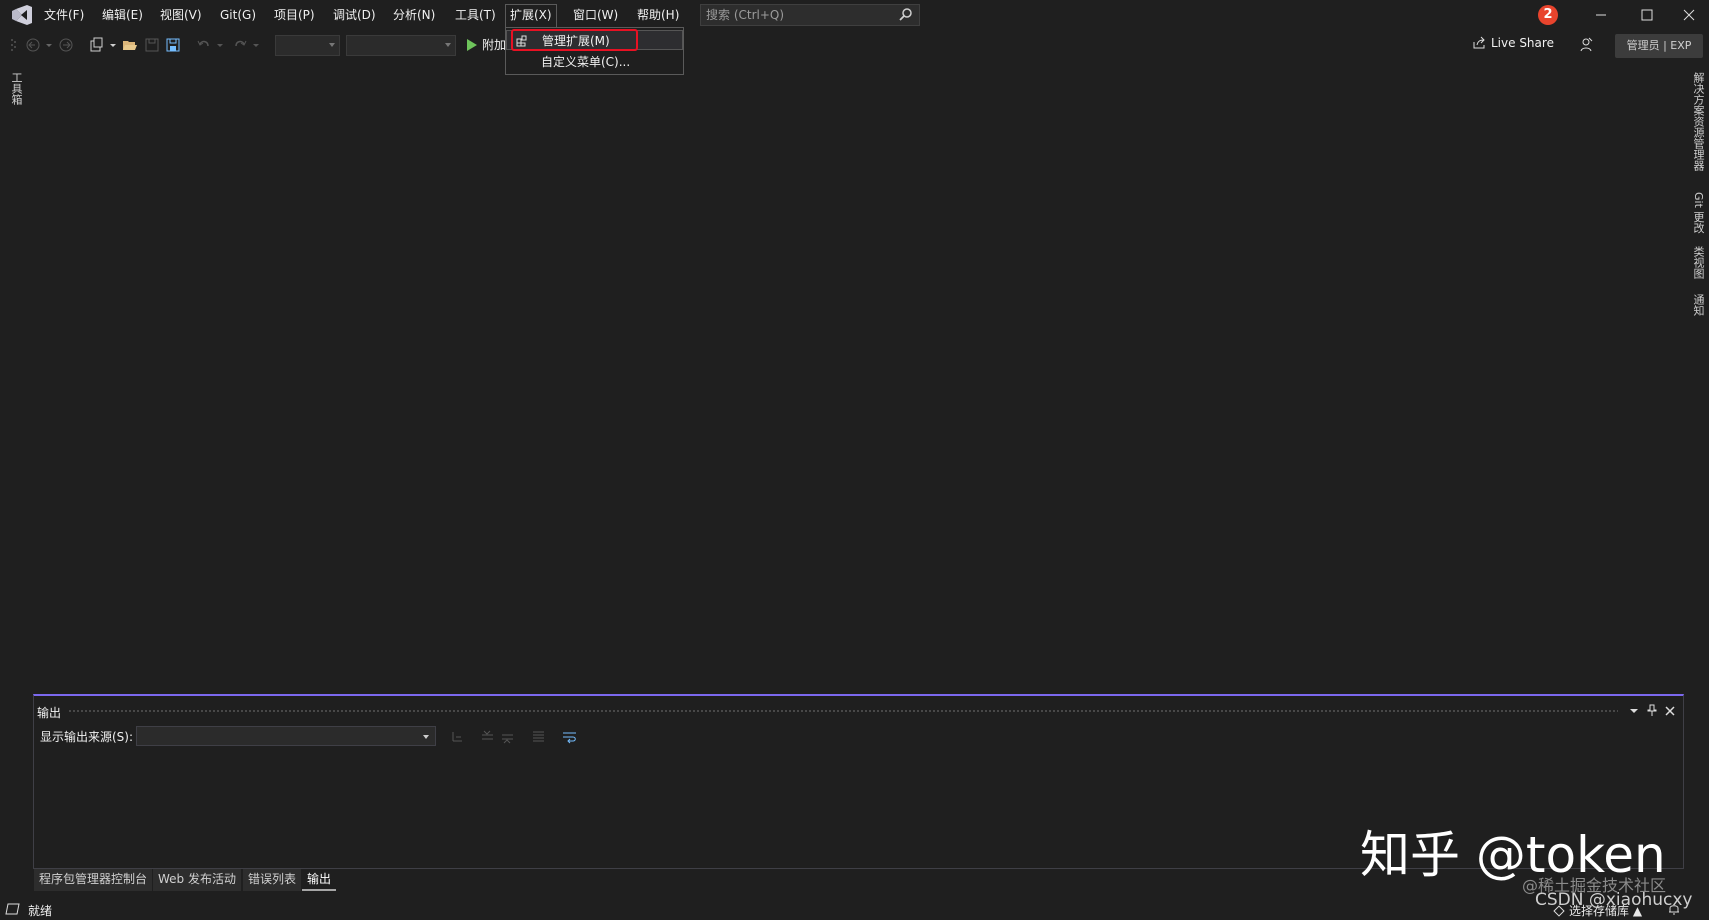 Image resolution: width=1709 pixels, height=920 pixels. Describe the element at coordinates (531, 15) in the screenshot. I see `menu-item-8: 扩展(X)` at that location.